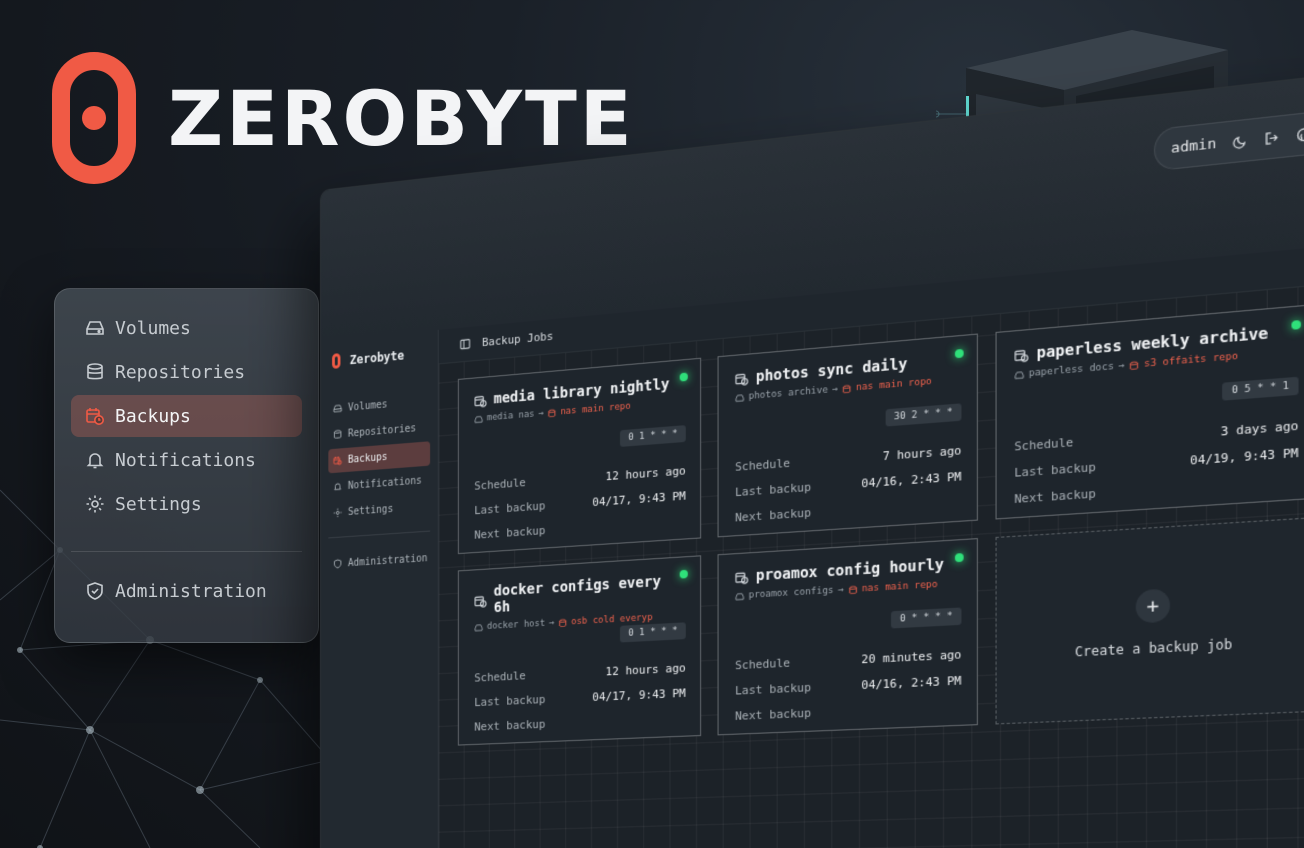 Image resolution: width=1304 pixels, height=848 pixels. Describe the element at coordinates (370, 510) in the screenshot. I see `sidebar-item-label: Settings` at that location.